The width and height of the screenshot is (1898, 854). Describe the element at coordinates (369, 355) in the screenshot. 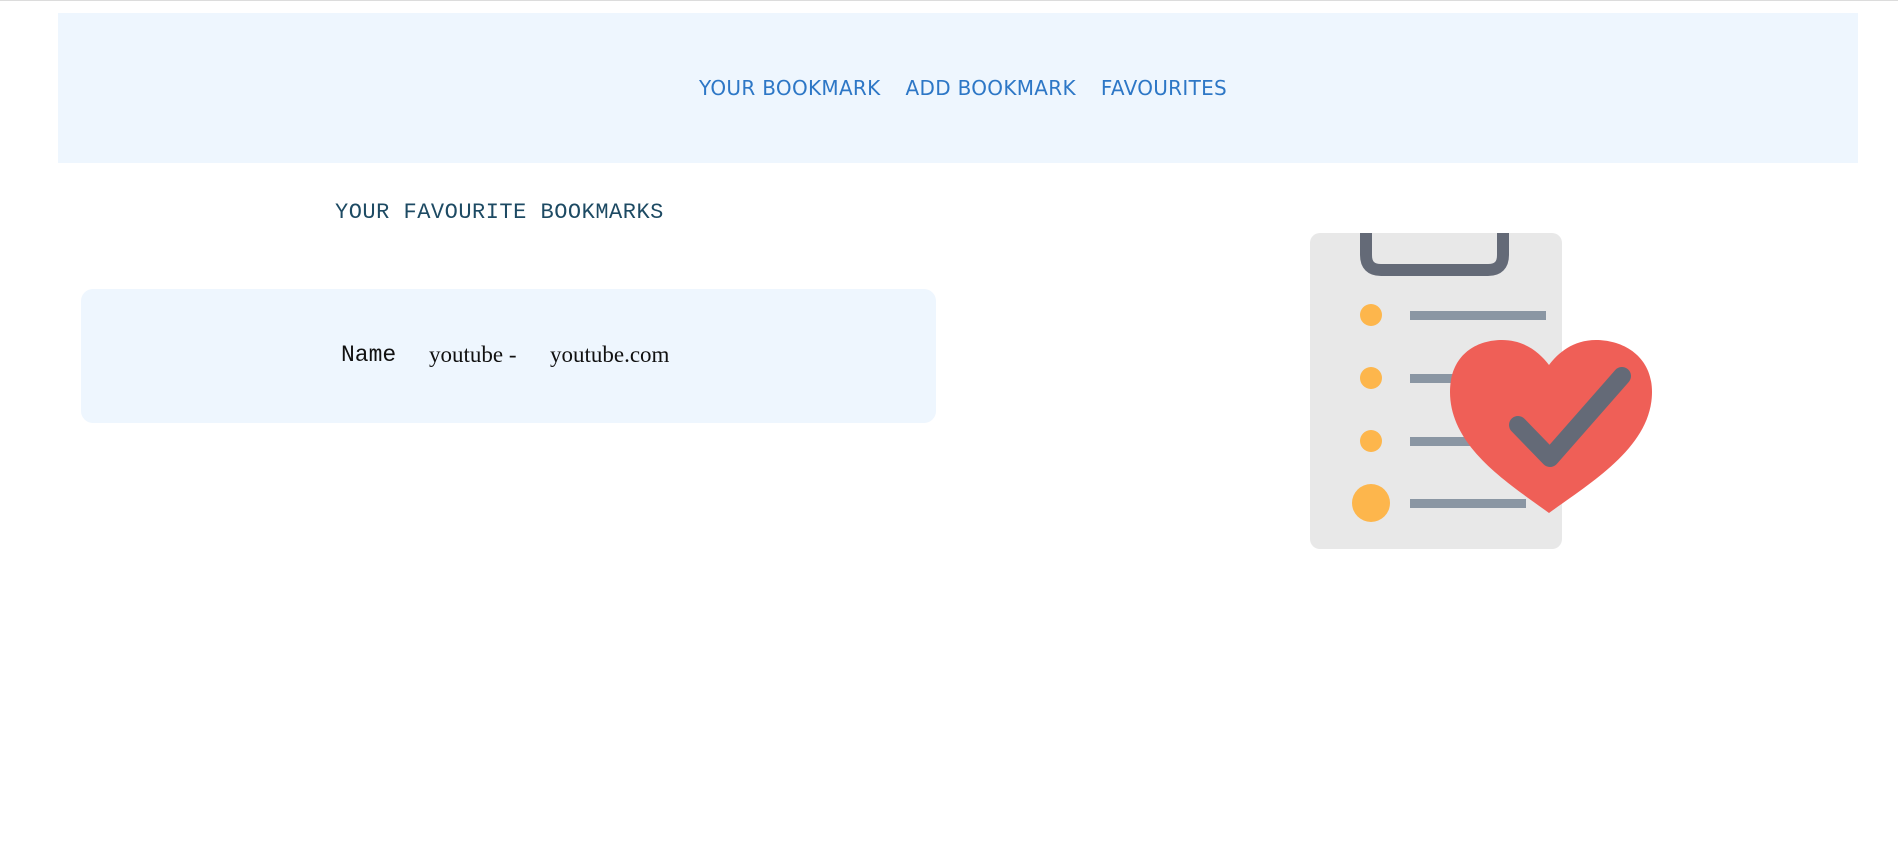

I see `bookmark-label: Name` at that location.